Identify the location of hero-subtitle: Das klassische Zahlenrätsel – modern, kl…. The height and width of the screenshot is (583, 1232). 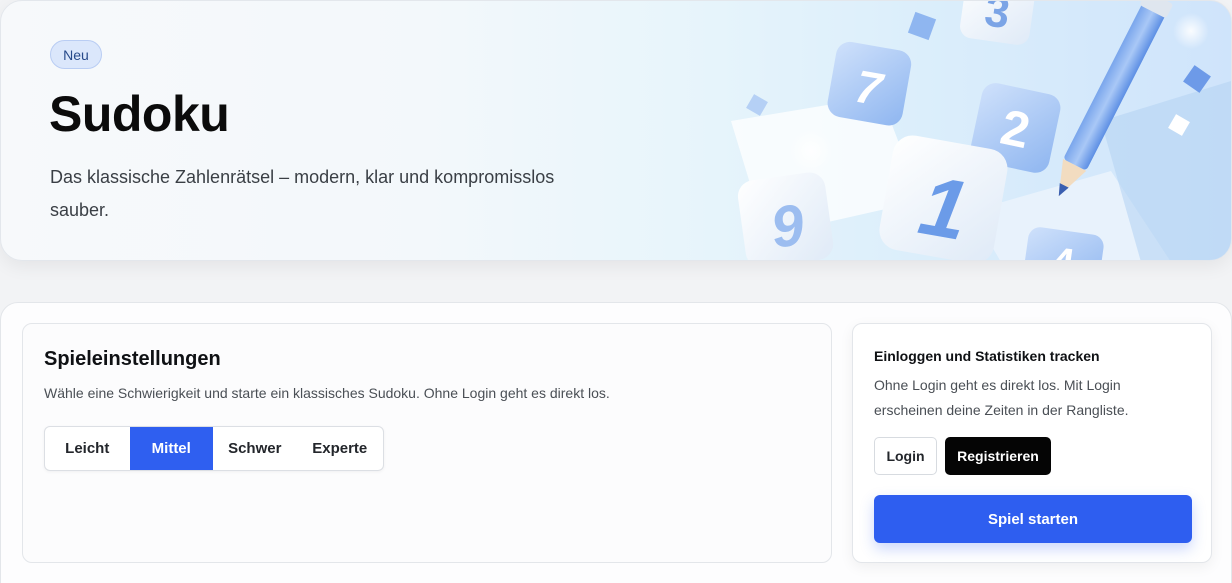
(302, 193).